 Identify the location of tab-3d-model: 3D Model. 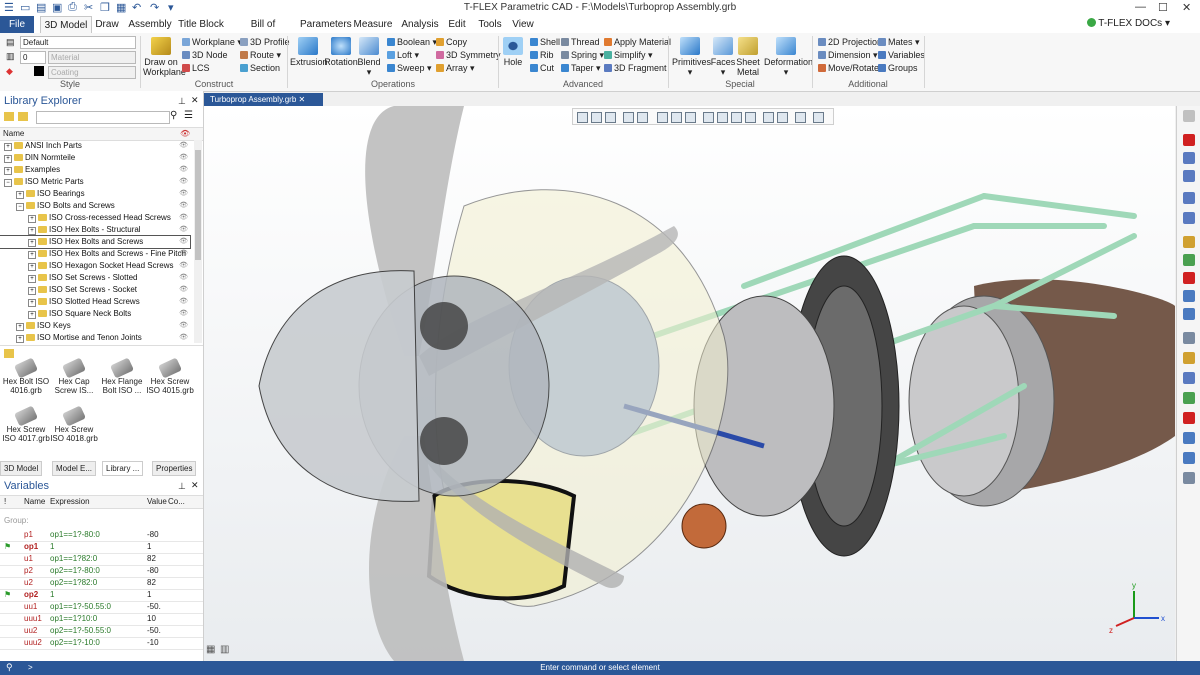
(66, 24).